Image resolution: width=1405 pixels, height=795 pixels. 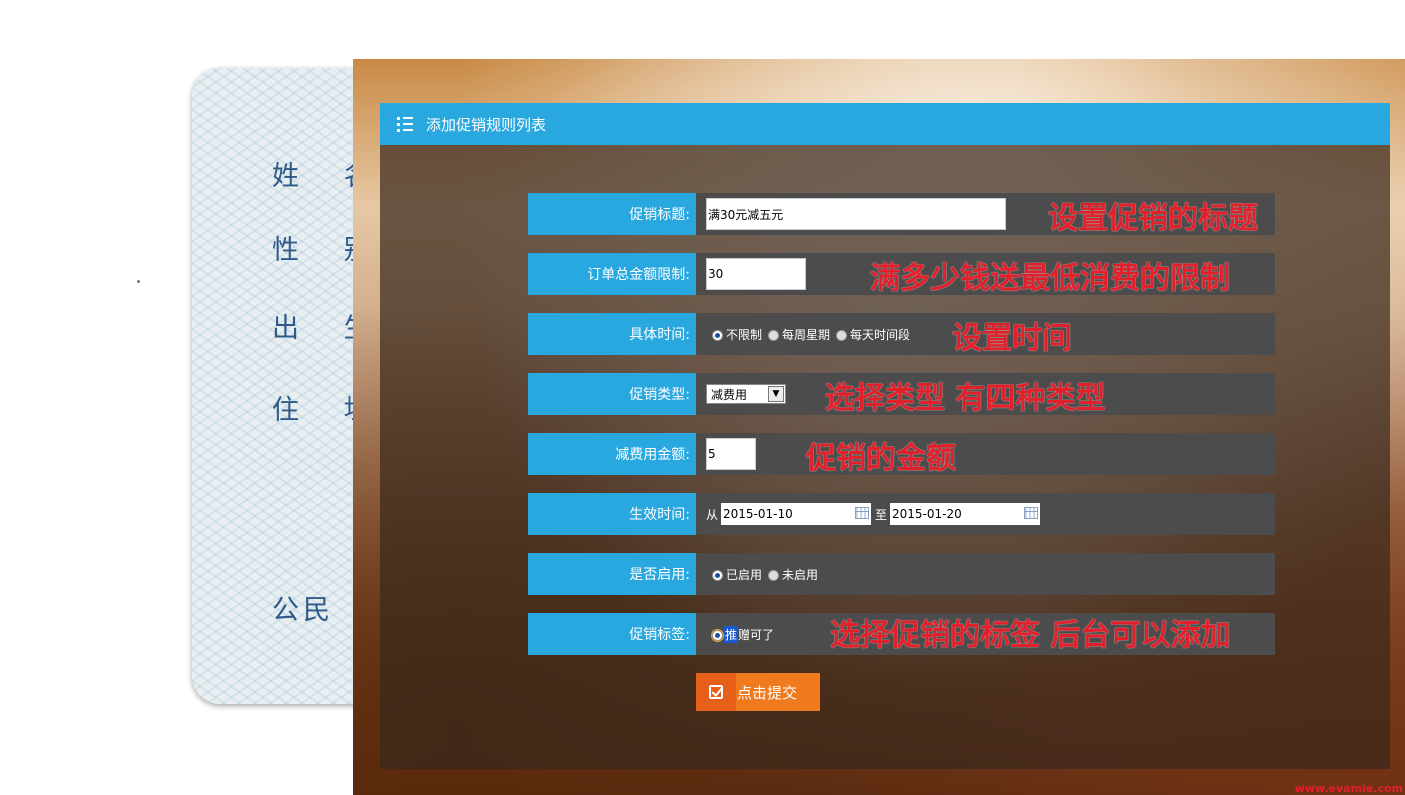 I want to click on speck, so click(x=138, y=281).